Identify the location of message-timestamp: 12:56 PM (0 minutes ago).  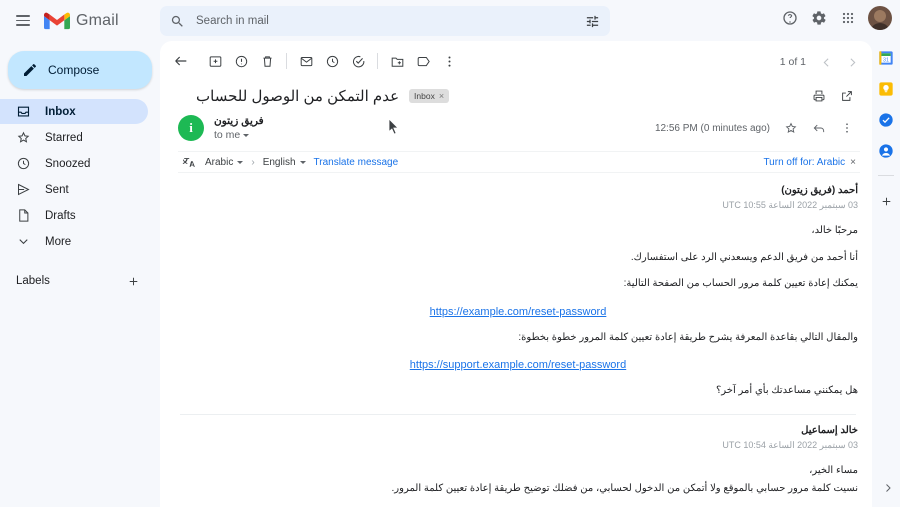
(712, 128).